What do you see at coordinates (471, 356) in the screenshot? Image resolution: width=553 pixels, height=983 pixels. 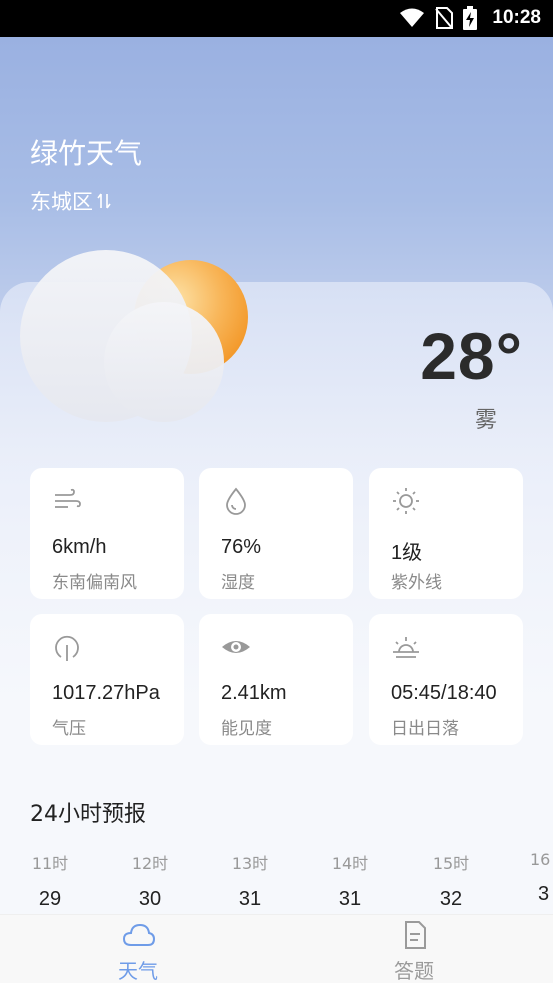 I see `current-temperature: 28°` at bounding box center [471, 356].